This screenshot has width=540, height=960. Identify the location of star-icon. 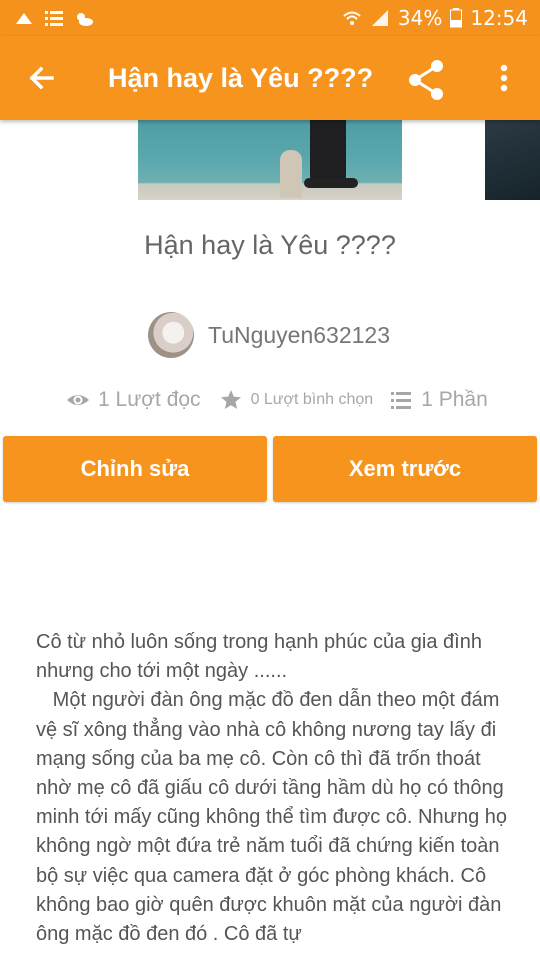
(230, 399).